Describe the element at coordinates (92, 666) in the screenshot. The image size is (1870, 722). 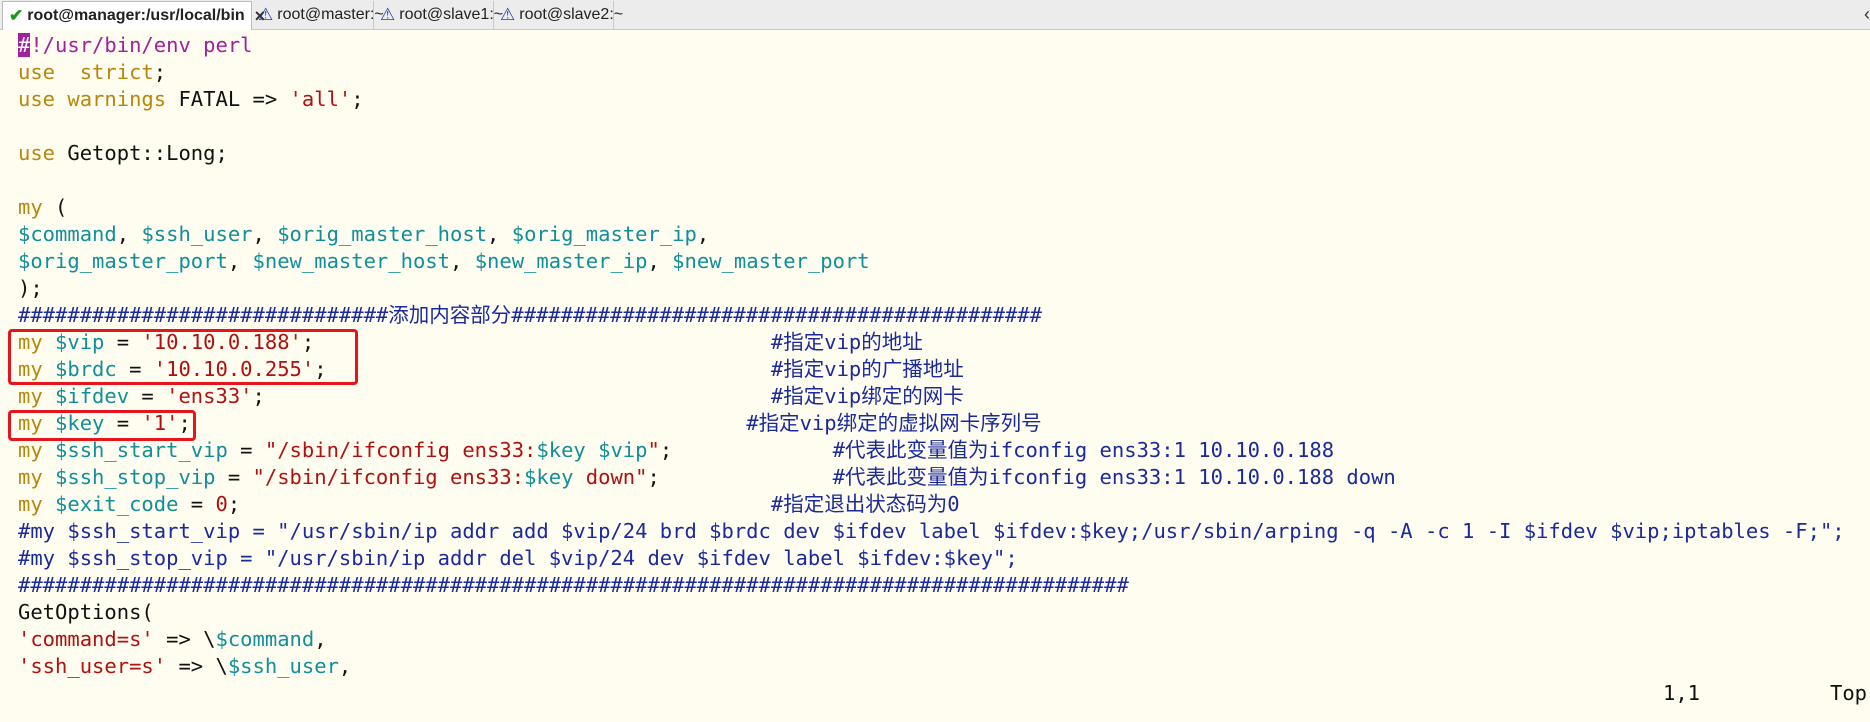
I see `code-token: 'ssh_user=s'` at that location.